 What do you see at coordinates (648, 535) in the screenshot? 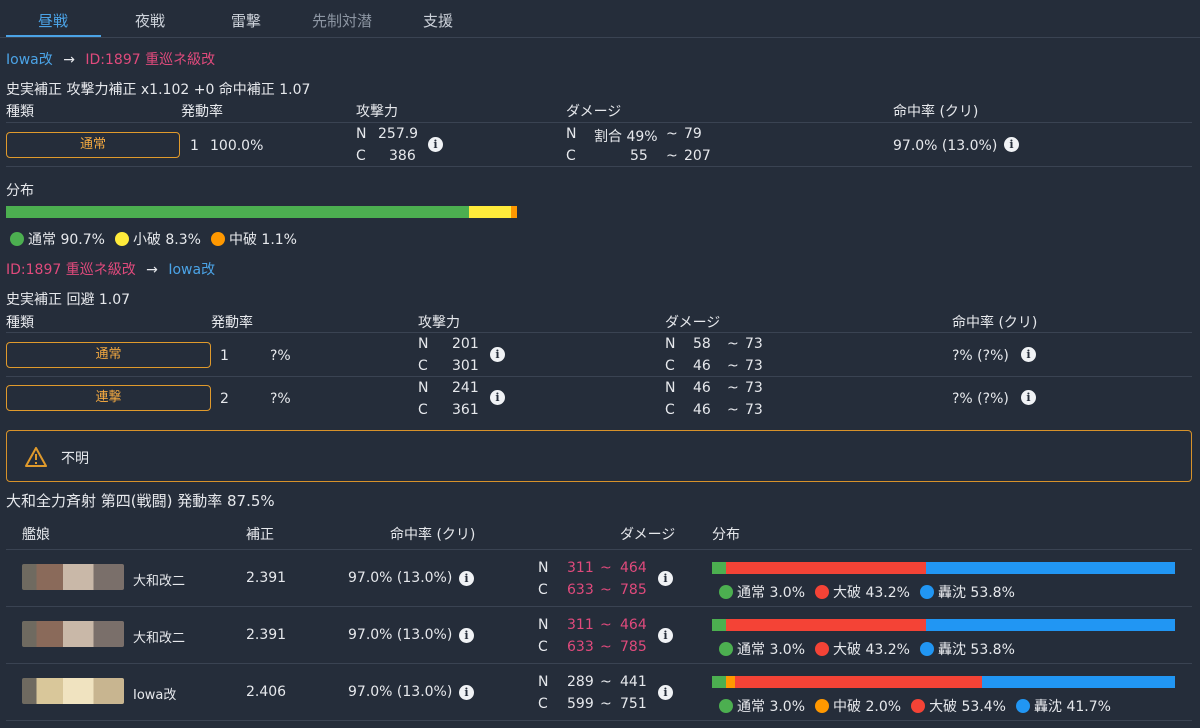
I see `header-damage: ダメージ` at bounding box center [648, 535].